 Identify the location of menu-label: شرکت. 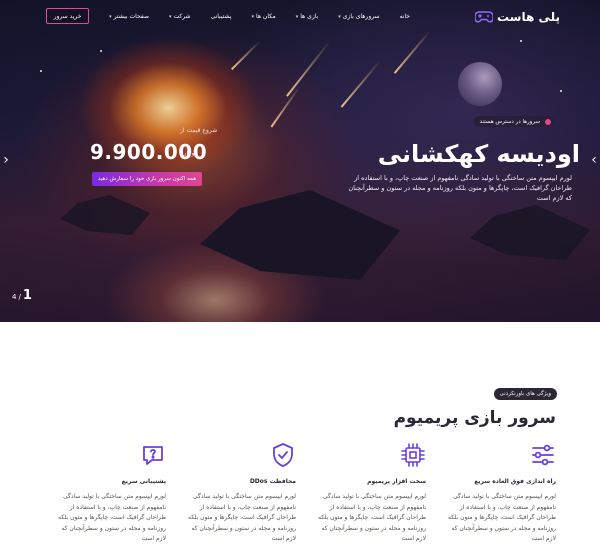
(182, 16).